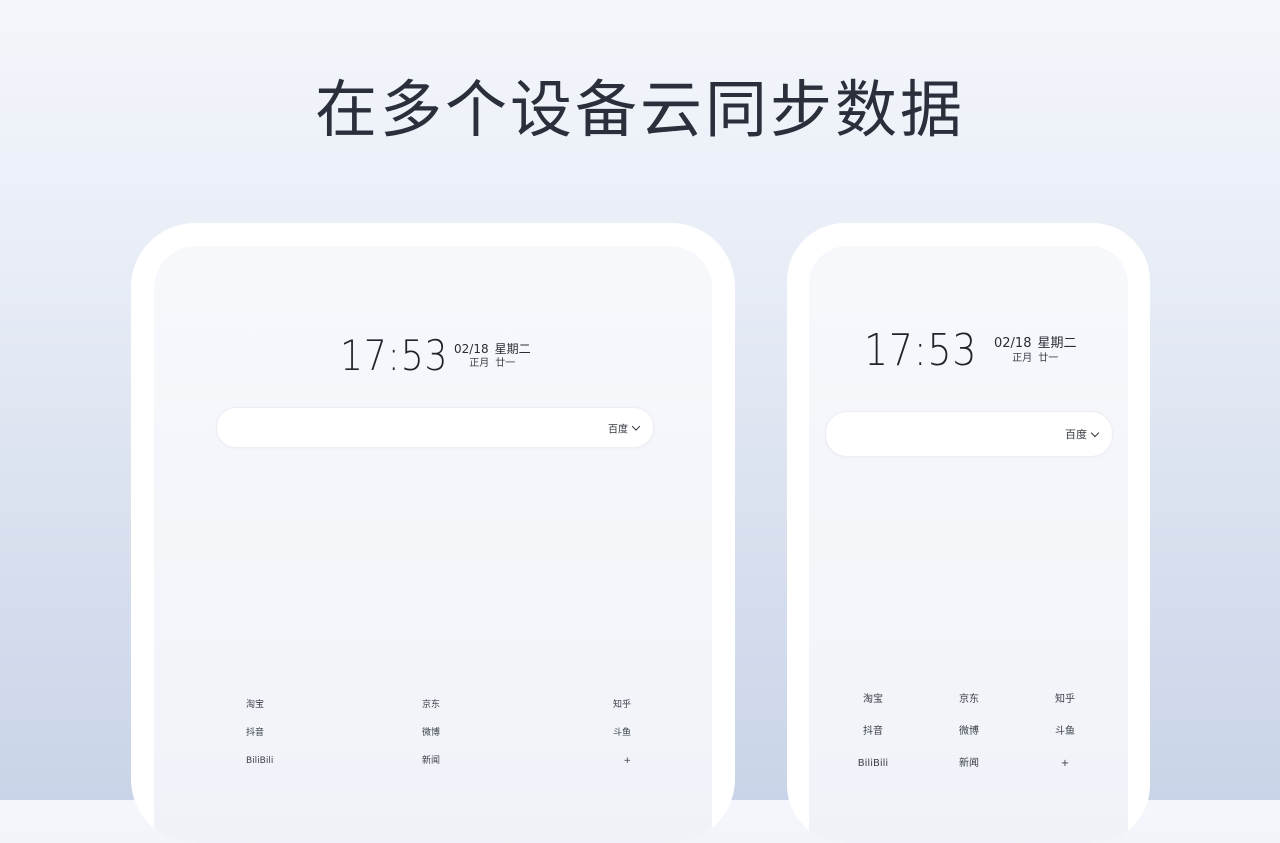  Describe the element at coordinates (969, 434) in the screenshot. I see `phone-search-input: 百度` at that location.